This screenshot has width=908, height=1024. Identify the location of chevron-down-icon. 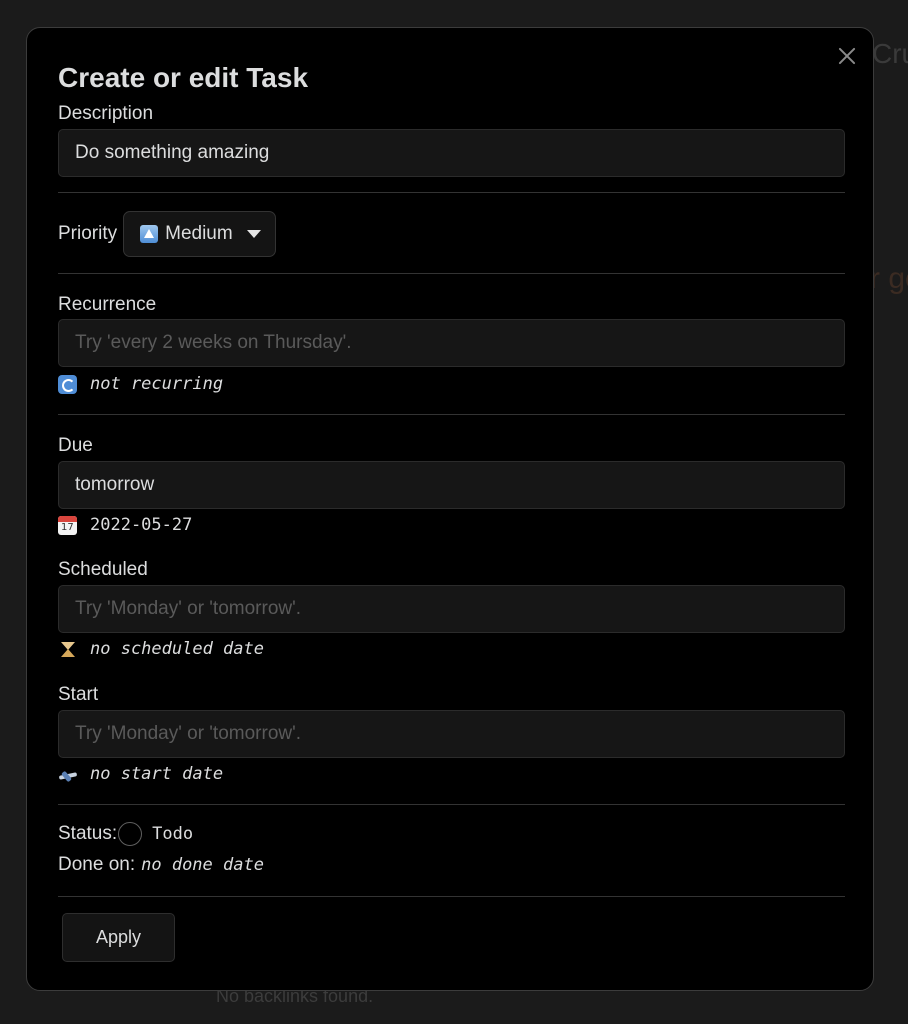
(253, 234).